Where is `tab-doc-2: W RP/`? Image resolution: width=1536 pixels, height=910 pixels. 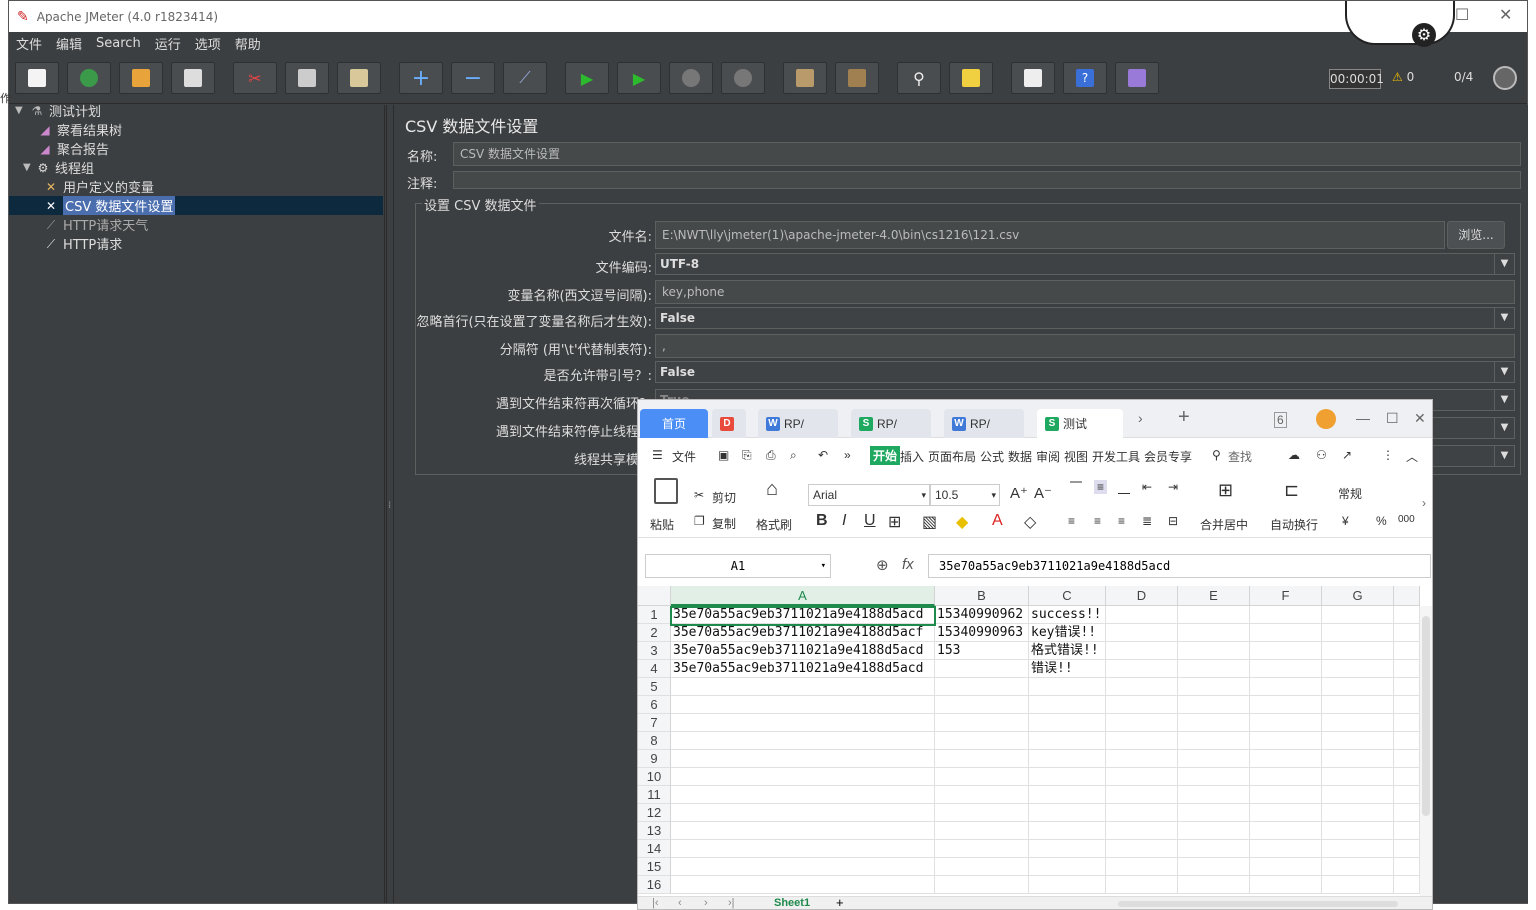
tab-doc-2: W RP/ is located at coordinates (984, 423).